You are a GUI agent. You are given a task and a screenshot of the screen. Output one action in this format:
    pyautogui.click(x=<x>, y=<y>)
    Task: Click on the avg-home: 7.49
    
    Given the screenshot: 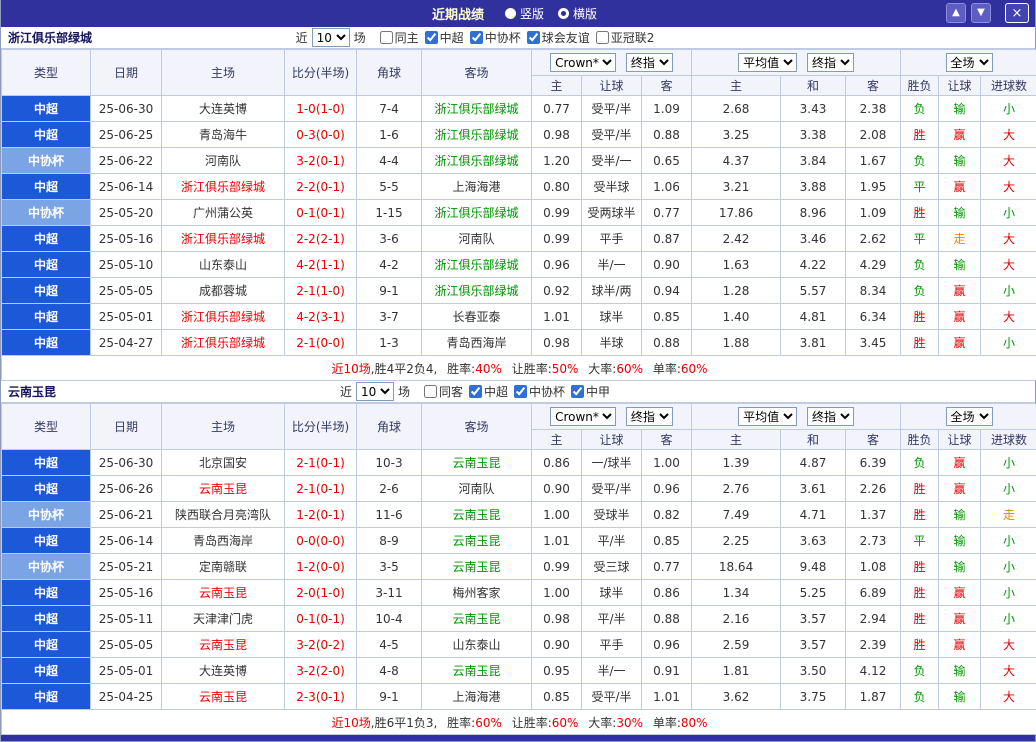 What is the action you would take?
    pyautogui.click(x=736, y=515)
    